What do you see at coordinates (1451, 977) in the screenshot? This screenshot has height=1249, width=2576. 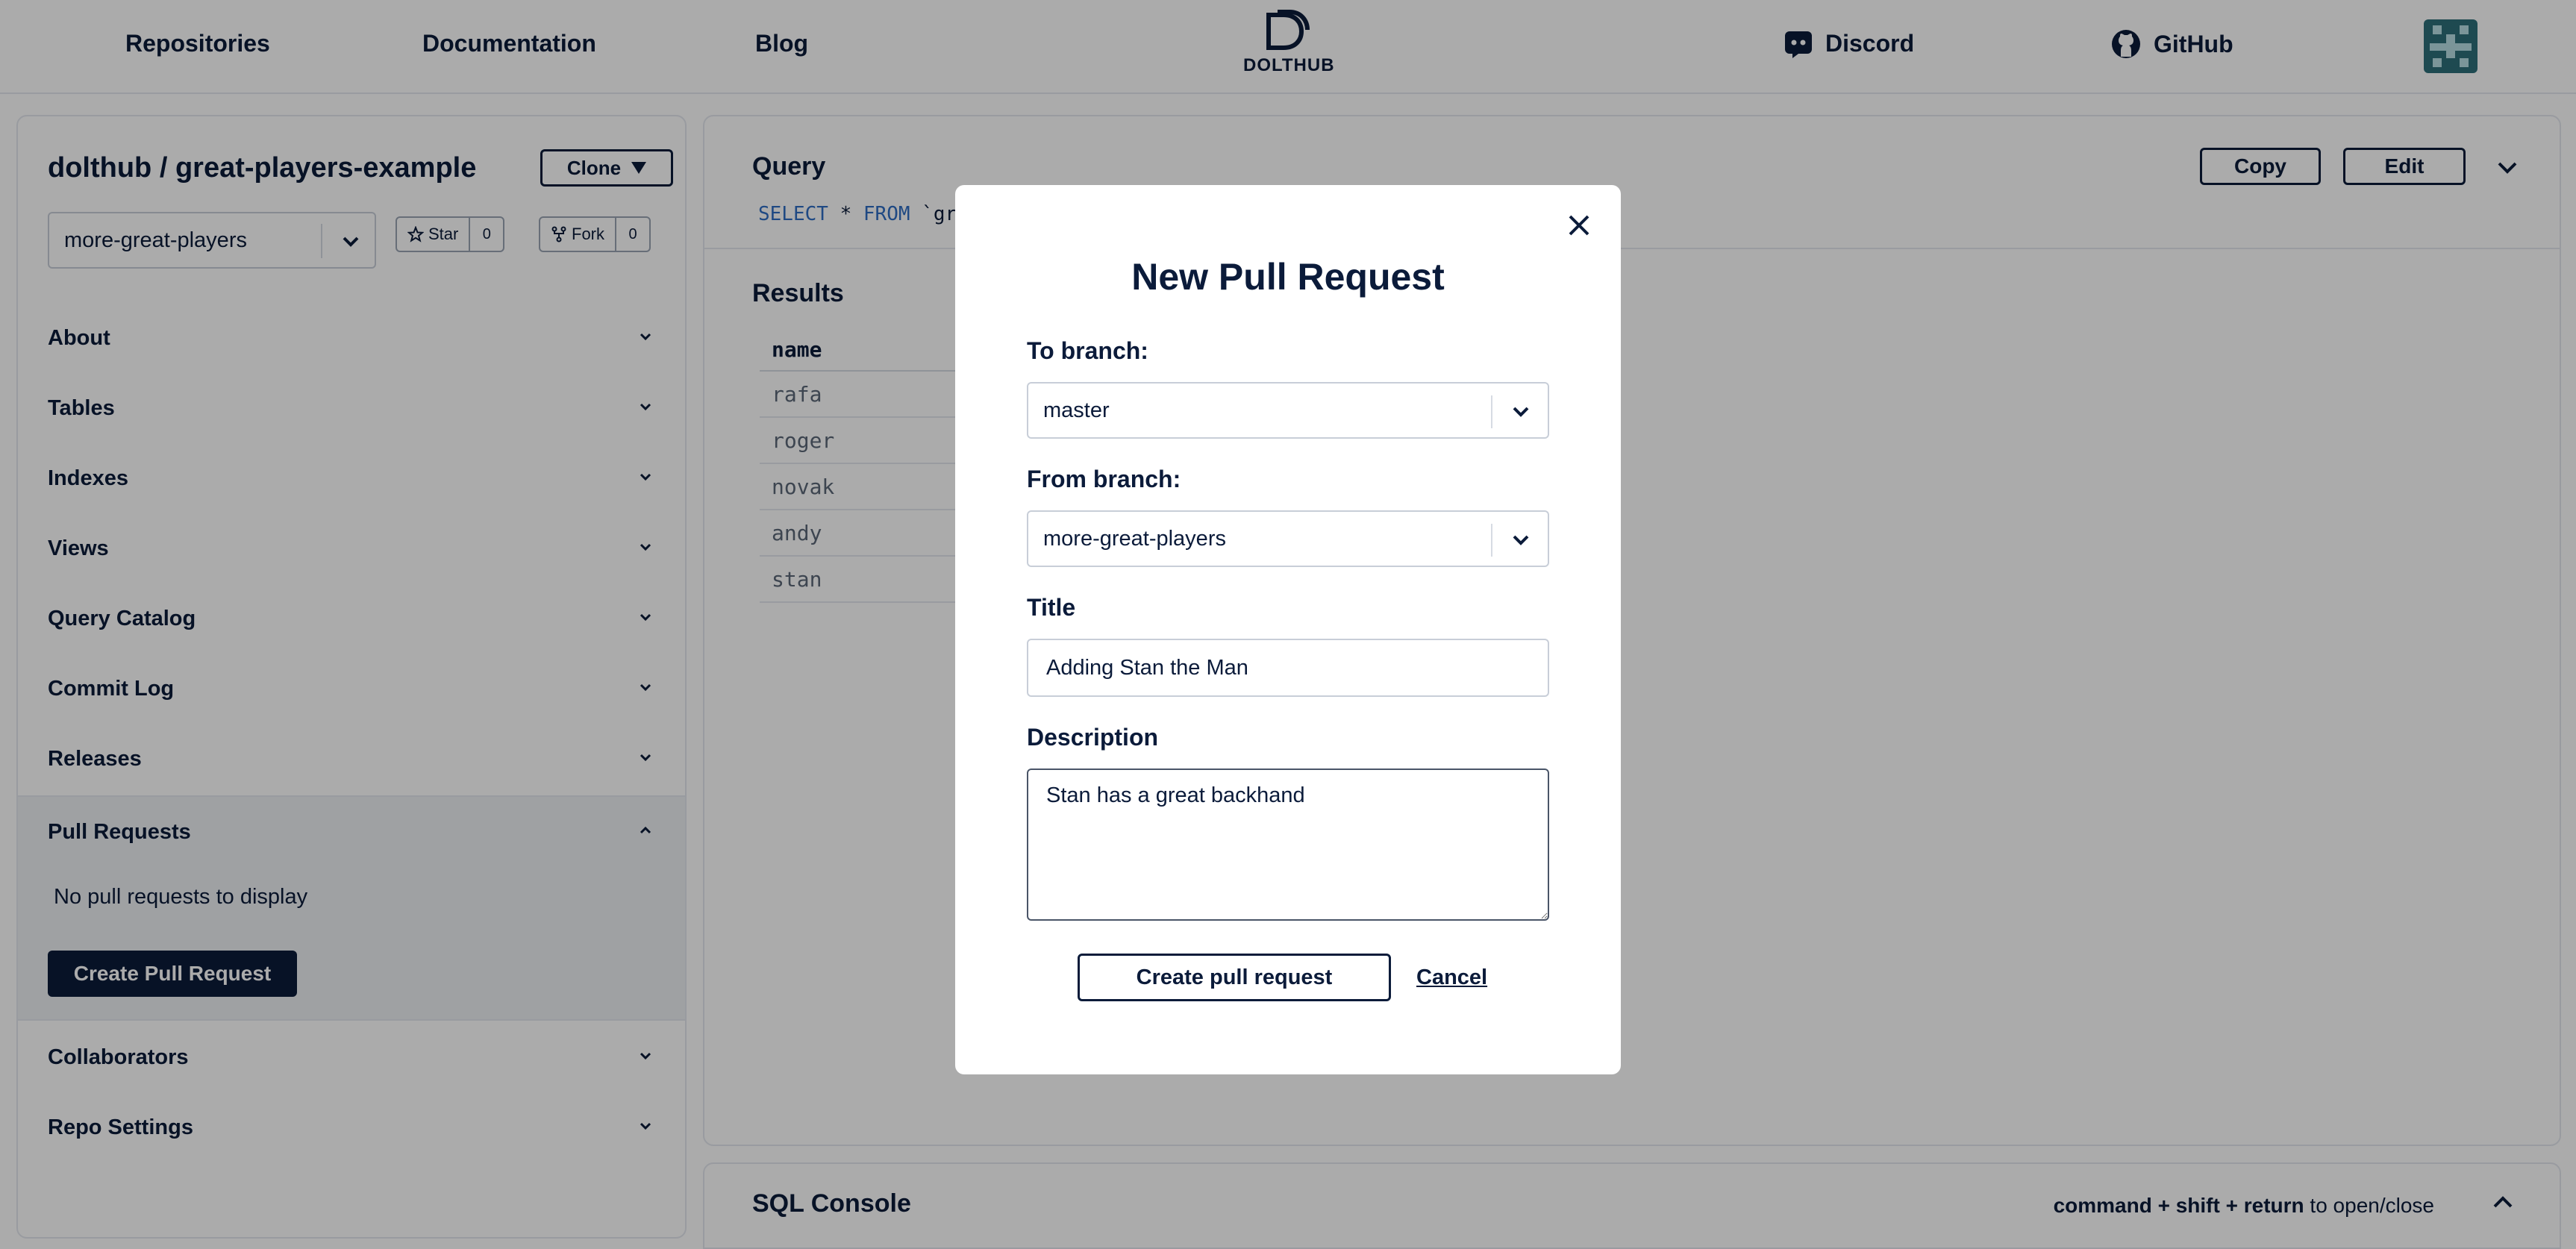 I see `cancel-link: Cancel` at bounding box center [1451, 977].